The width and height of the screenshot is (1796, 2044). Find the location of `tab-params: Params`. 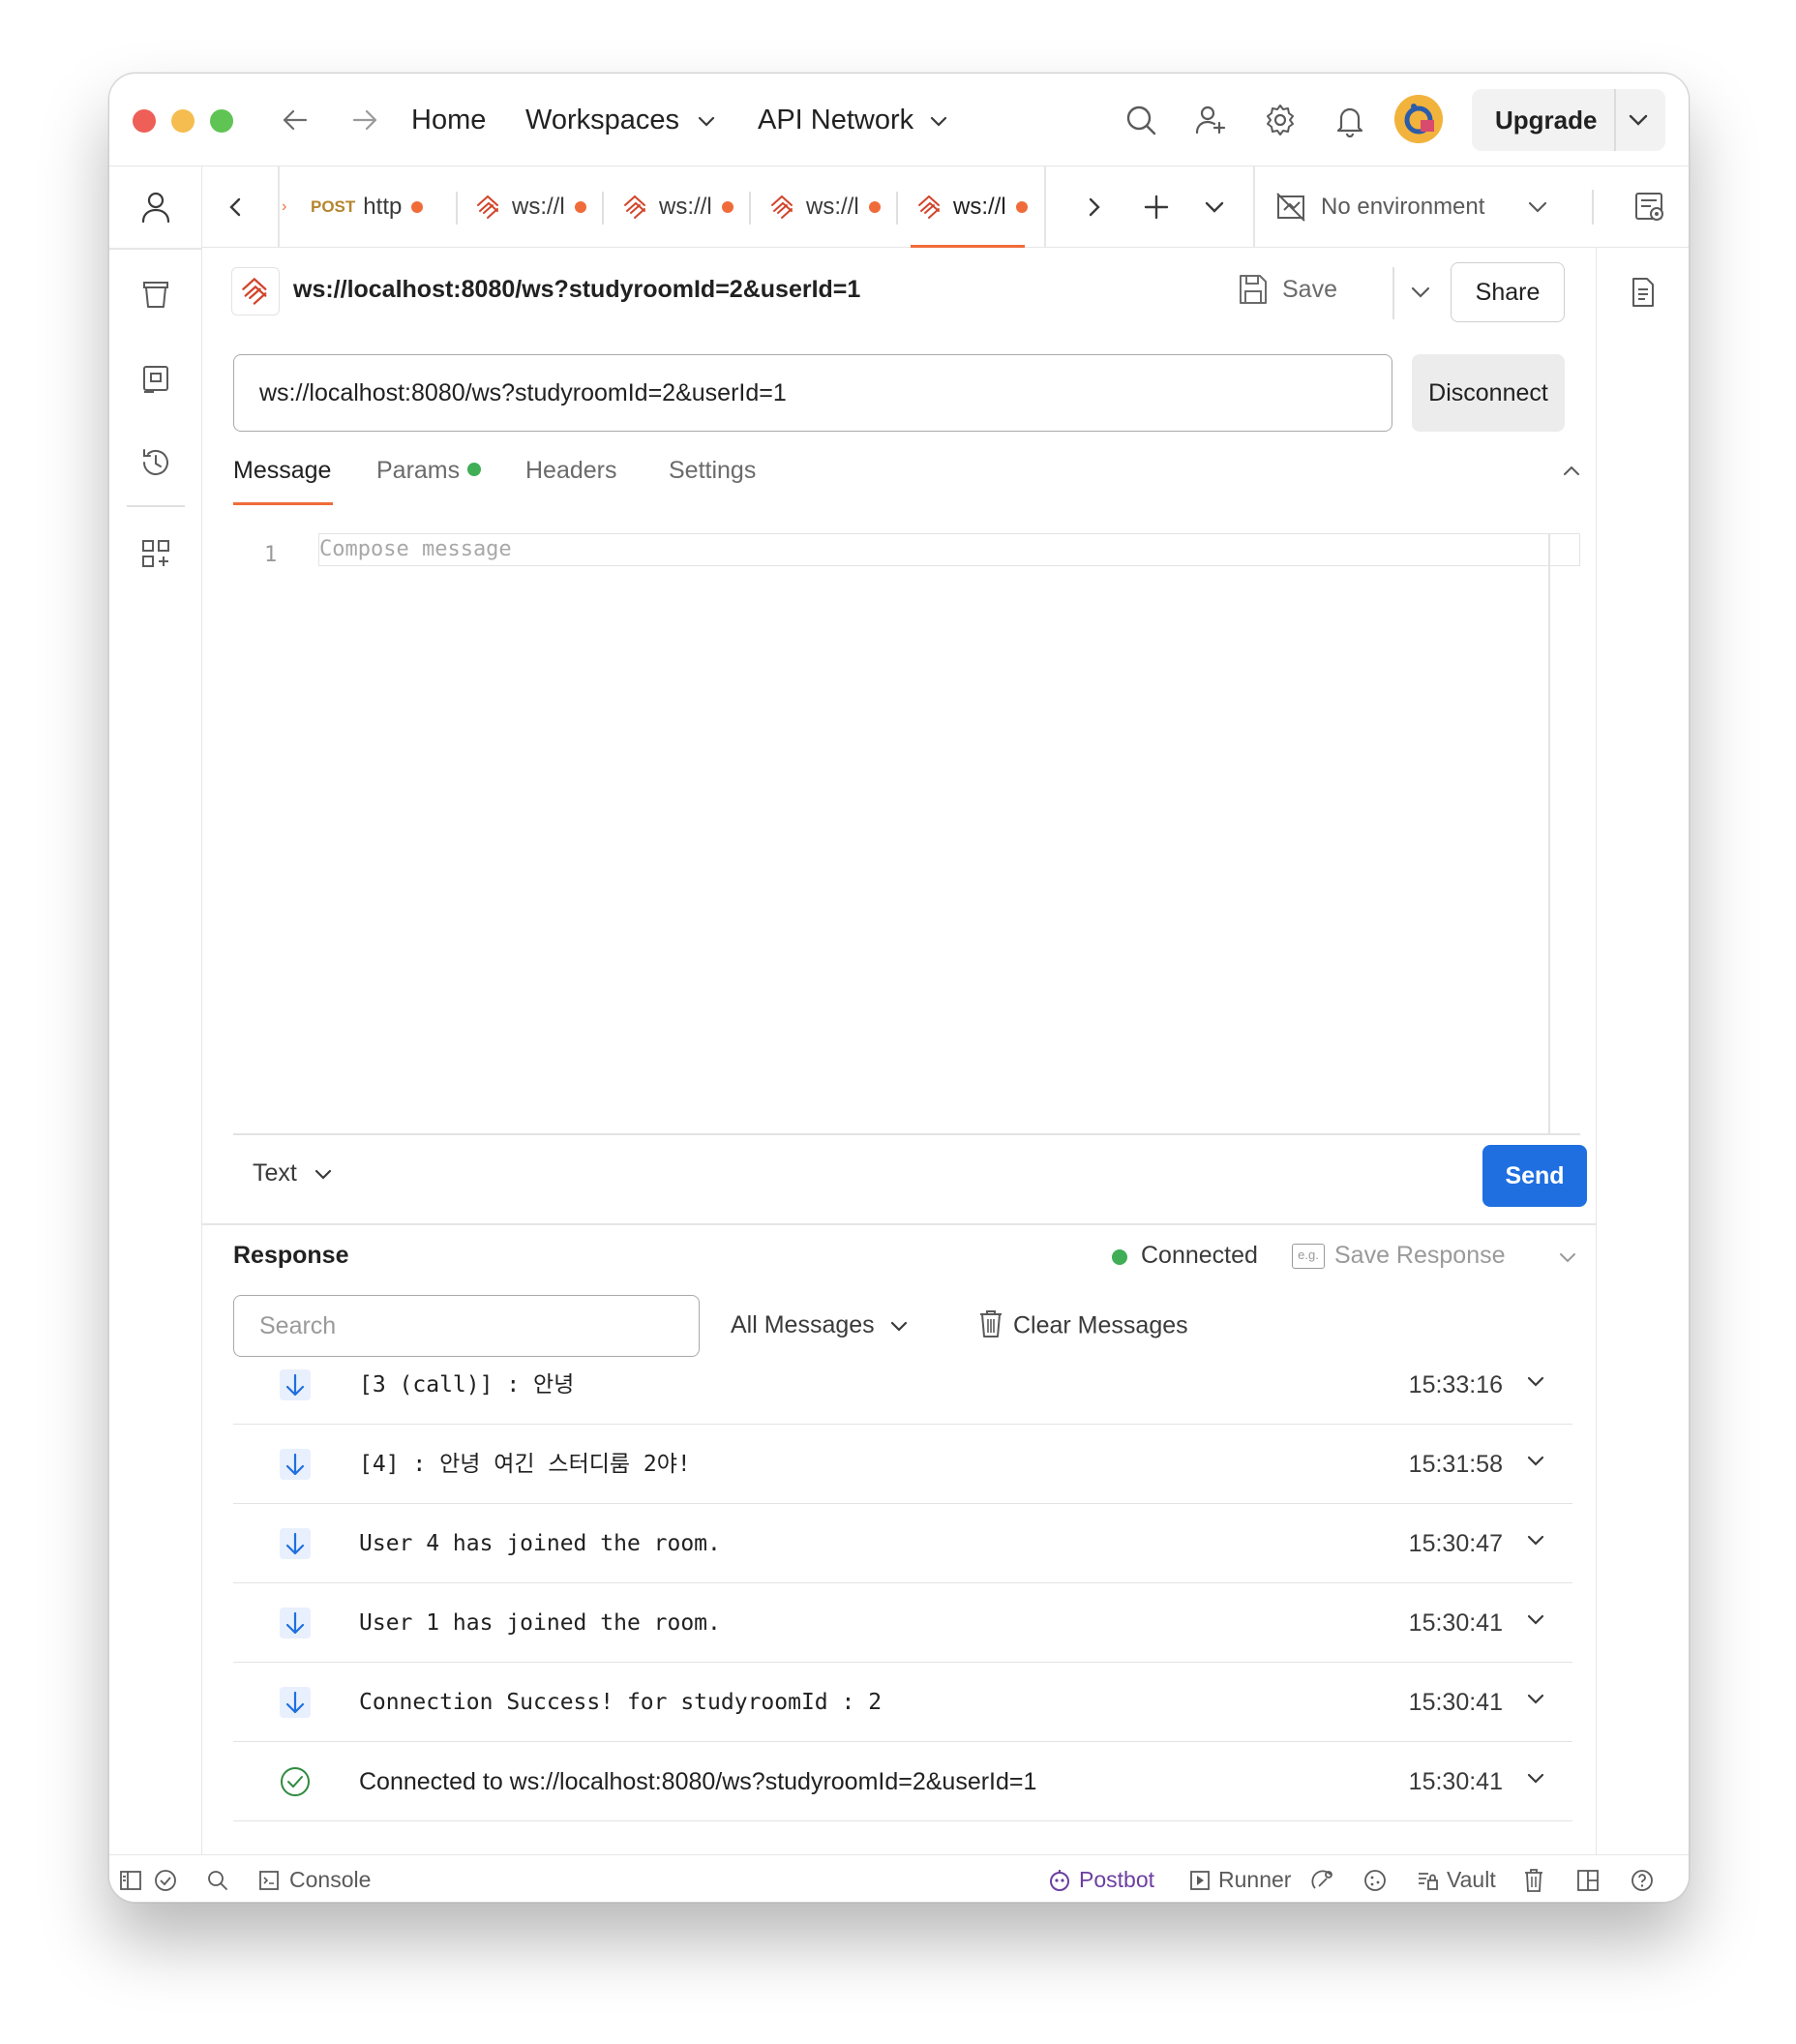

tab-params: Params is located at coordinates (429, 470).